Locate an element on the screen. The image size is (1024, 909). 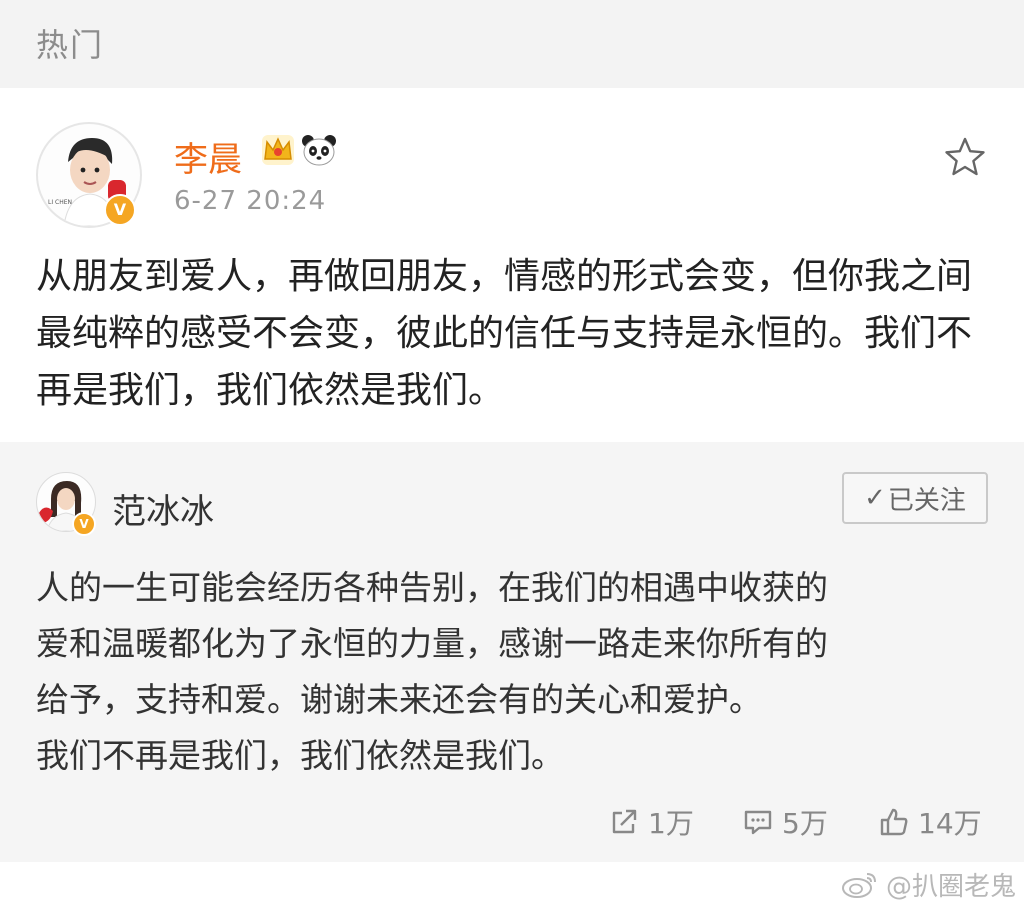
repost-verified-badge-icon: V is located at coordinates (84, 524).